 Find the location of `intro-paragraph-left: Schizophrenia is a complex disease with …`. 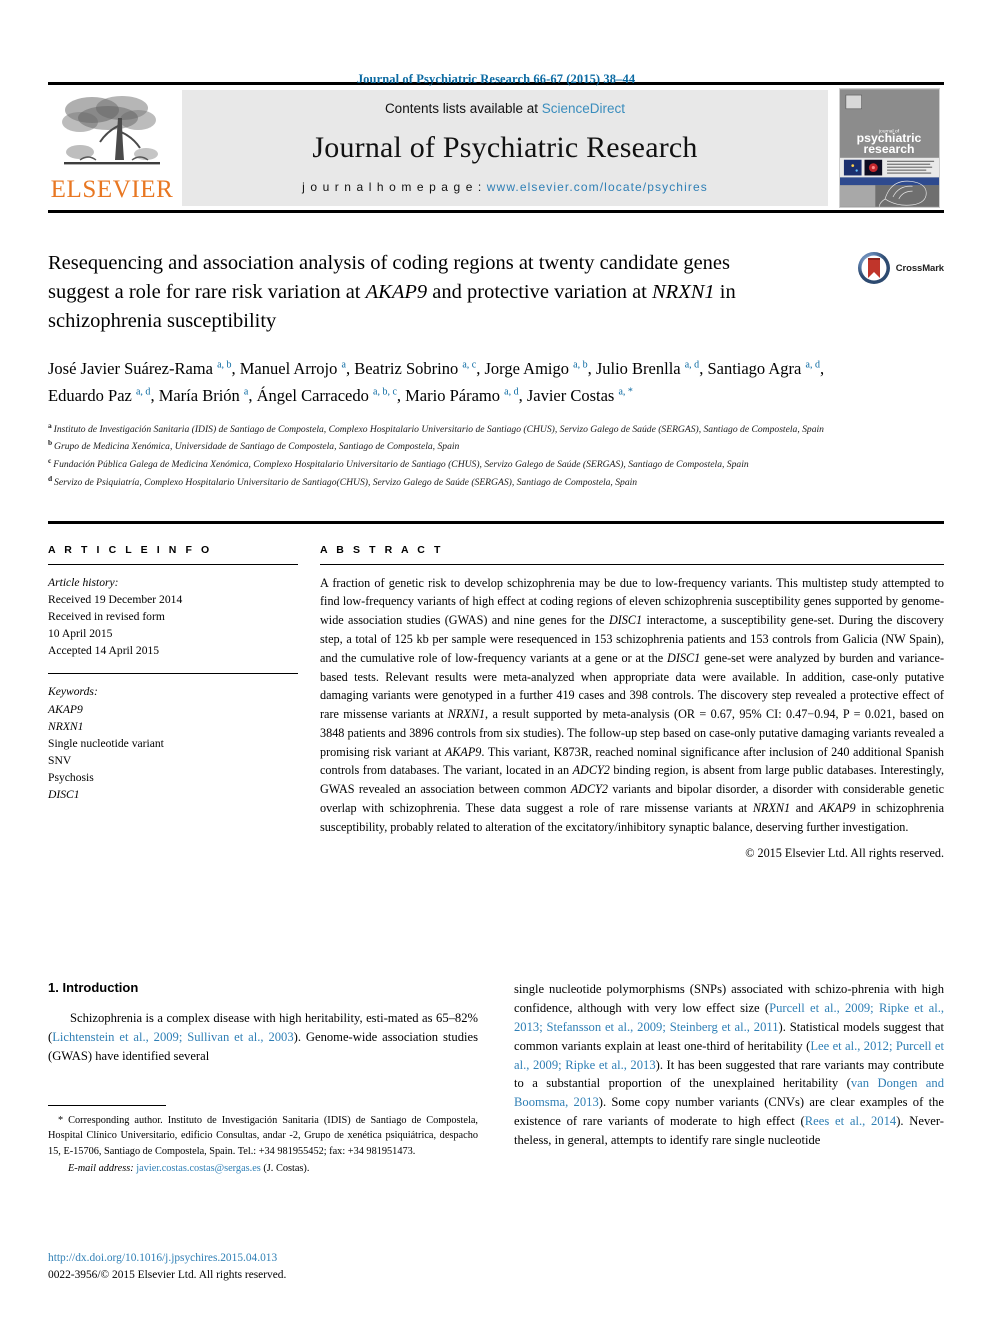

intro-paragraph-left: Schizophrenia is a complex disease with … is located at coordinates (263, 1037).